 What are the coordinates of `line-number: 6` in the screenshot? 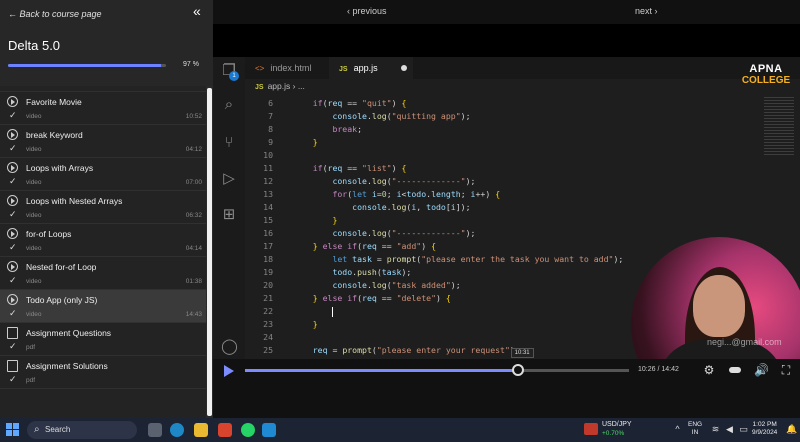 It's located at (270, 103).